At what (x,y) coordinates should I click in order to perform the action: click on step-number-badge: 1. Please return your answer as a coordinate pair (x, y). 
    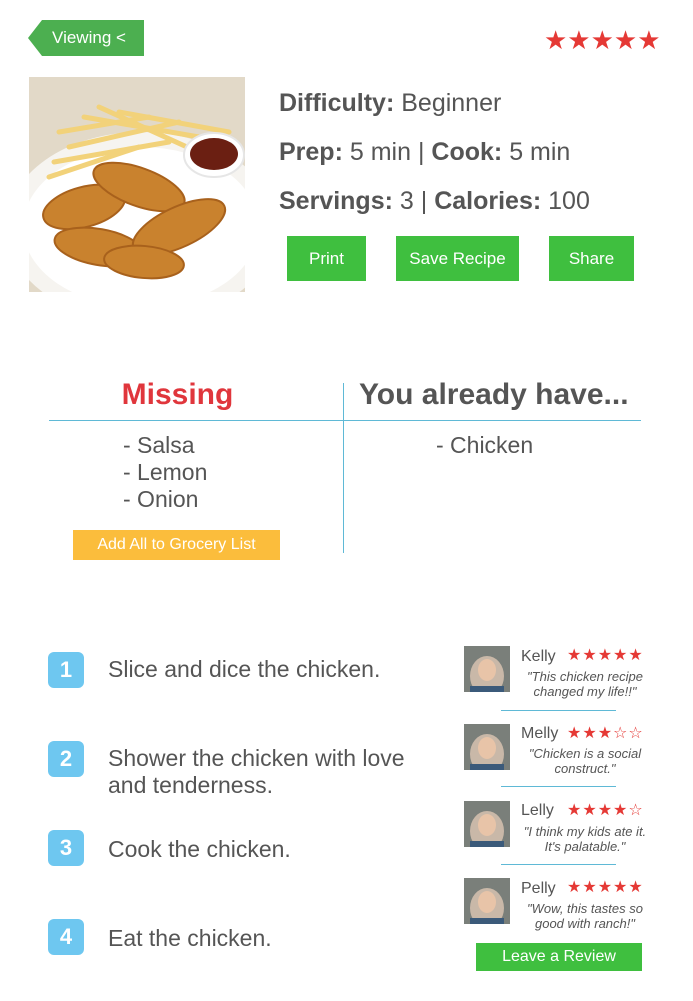
    Looking at the image, I should click on (66, 670).